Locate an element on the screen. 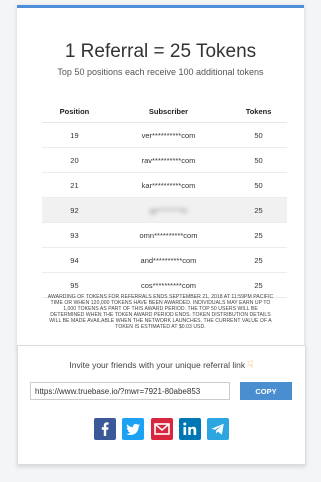  twitter-icon is located at coordinates (133, 429).